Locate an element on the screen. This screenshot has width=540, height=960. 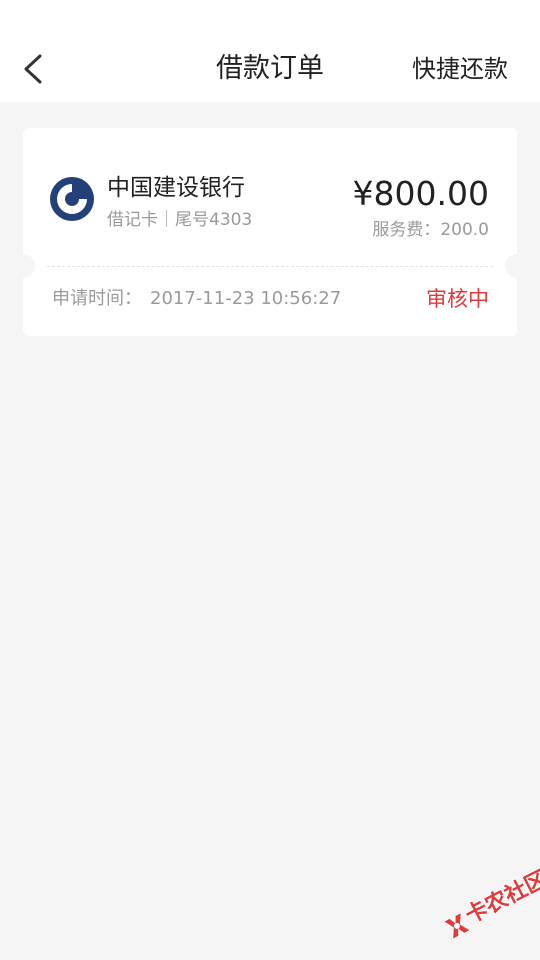
ticket-notch-left is located at coordinates (23, 266).